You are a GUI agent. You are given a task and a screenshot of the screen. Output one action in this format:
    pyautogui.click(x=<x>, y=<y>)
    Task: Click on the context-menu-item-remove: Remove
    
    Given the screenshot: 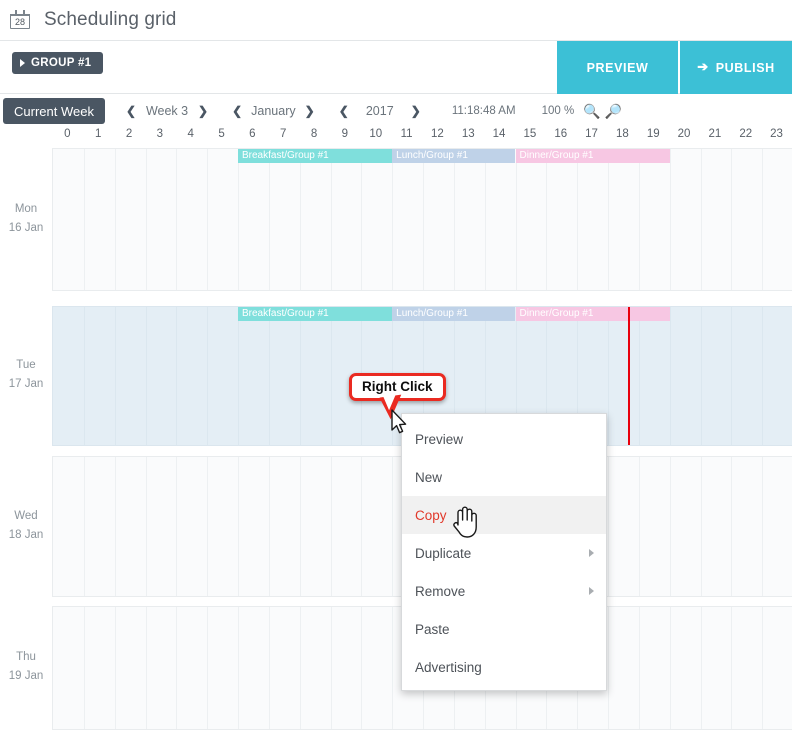 What is the action you would take?
    pyautogui.click(x=504, y=591)
    